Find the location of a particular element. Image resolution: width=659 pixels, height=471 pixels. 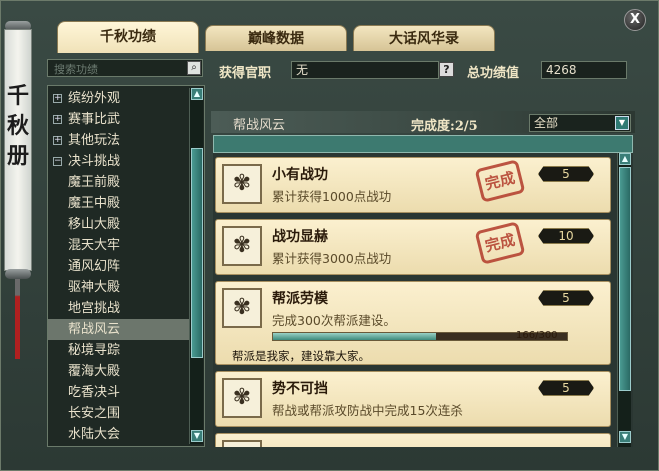

list-scrollbar-thumb is located at coordinates (197, 253).